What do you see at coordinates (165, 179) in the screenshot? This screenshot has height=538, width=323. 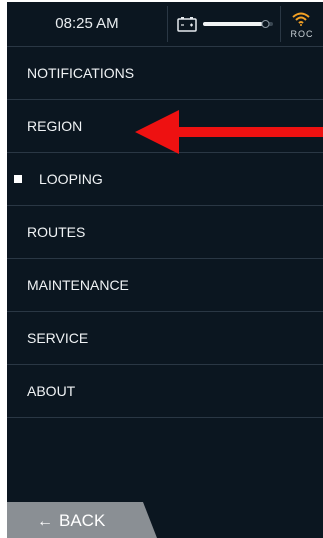 I see `menu-item-looping: LOOPING` at bounding box center [165, 179].